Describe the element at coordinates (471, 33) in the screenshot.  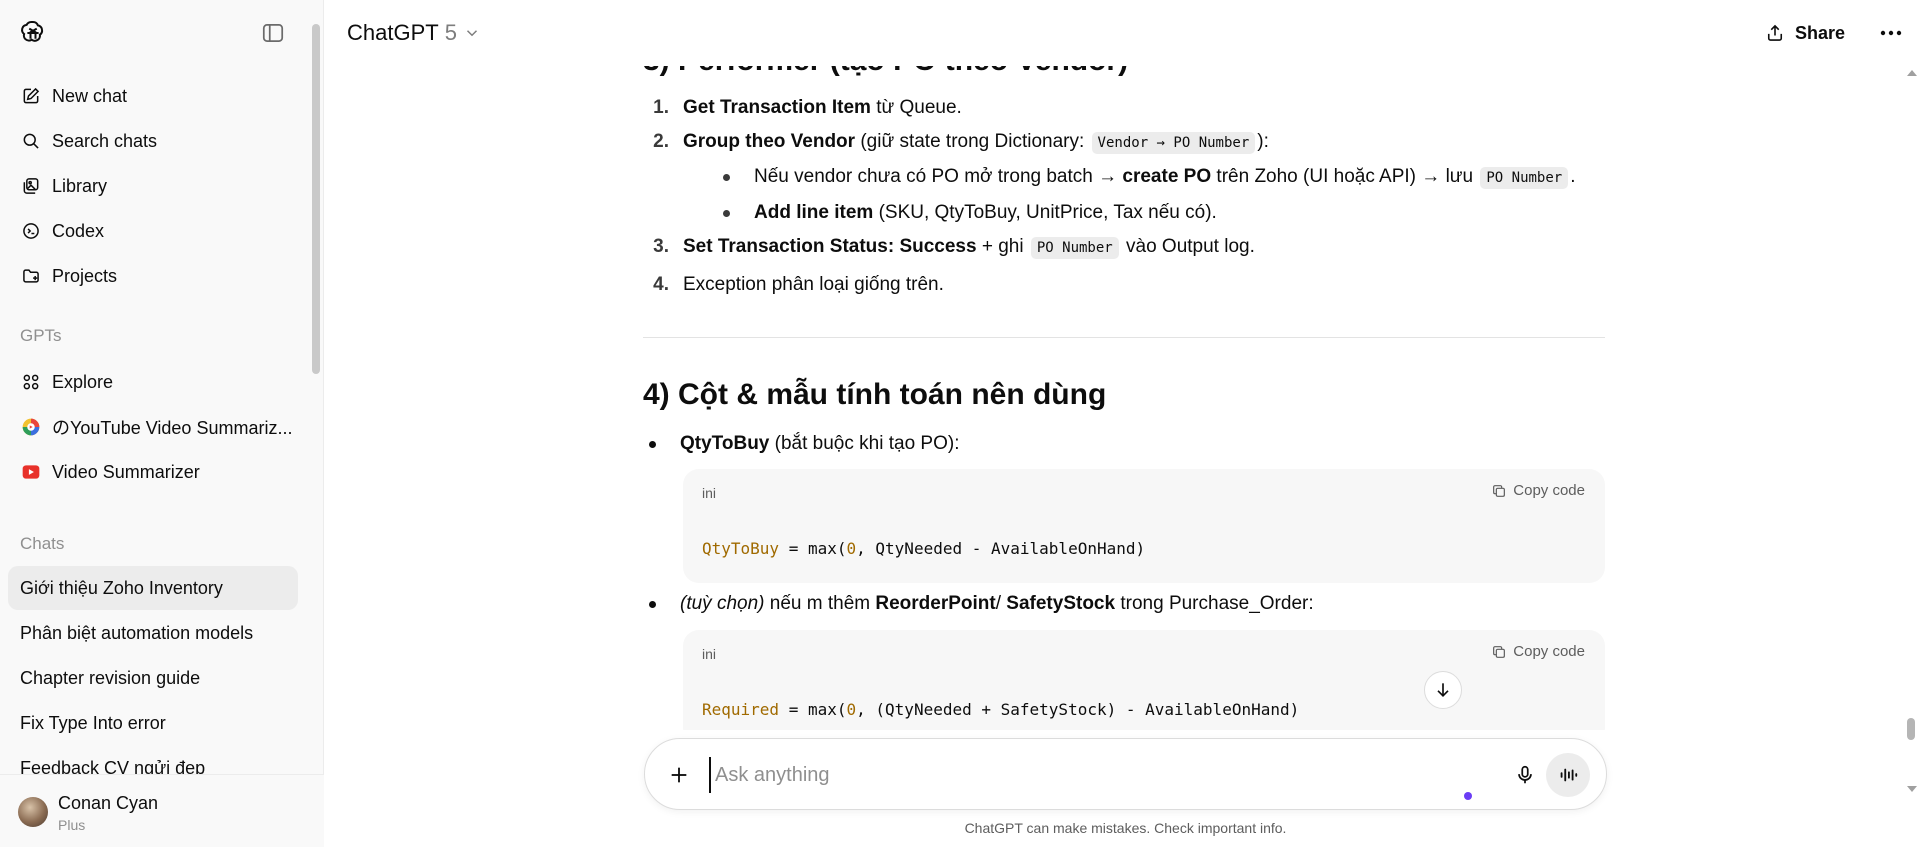
I see `chevron-down-icon` at that location.